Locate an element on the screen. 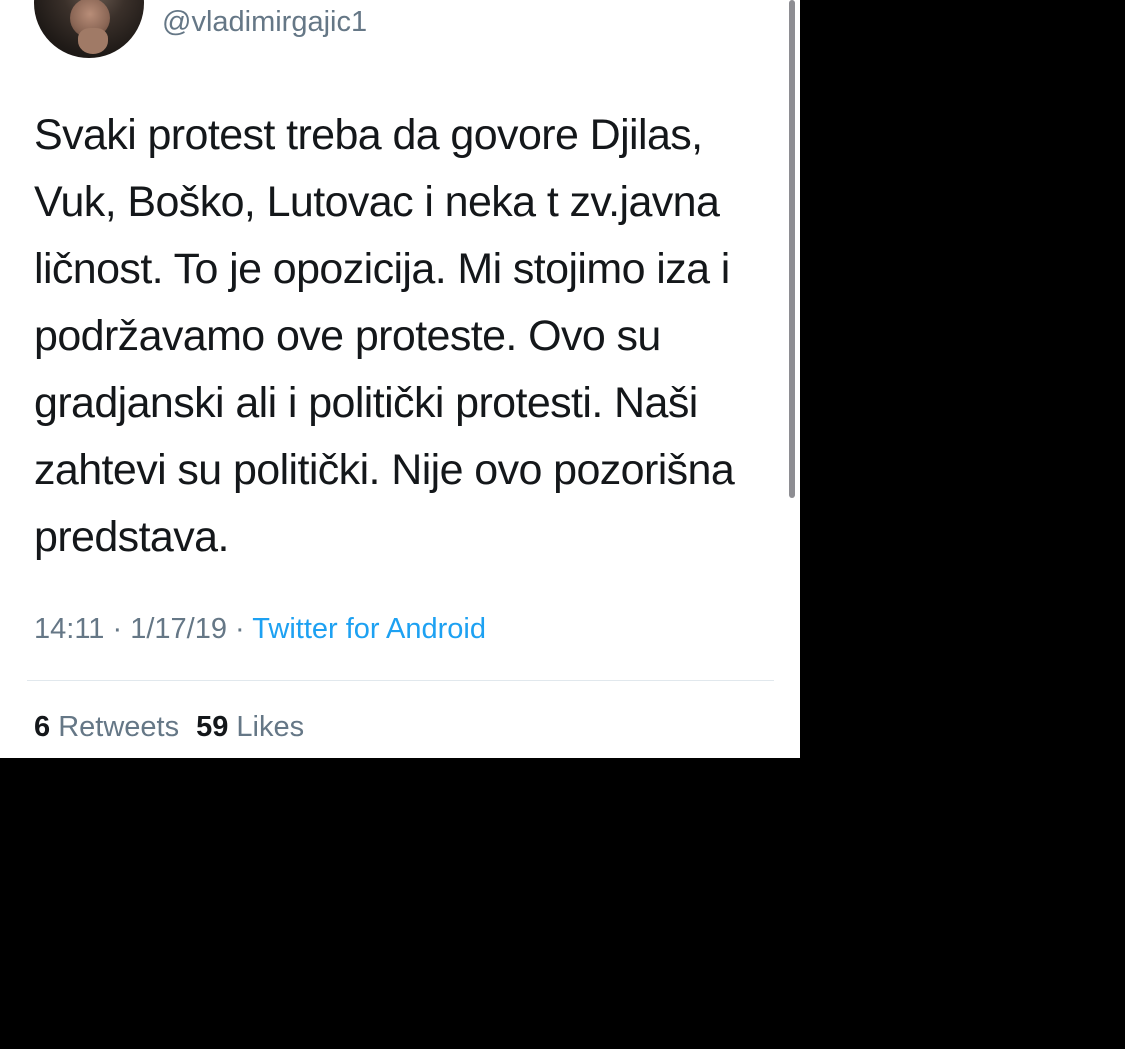 This screenshot has width=1125, height=1049. retweets-stat: 6 Retweets is located at coordinates (106, 727).